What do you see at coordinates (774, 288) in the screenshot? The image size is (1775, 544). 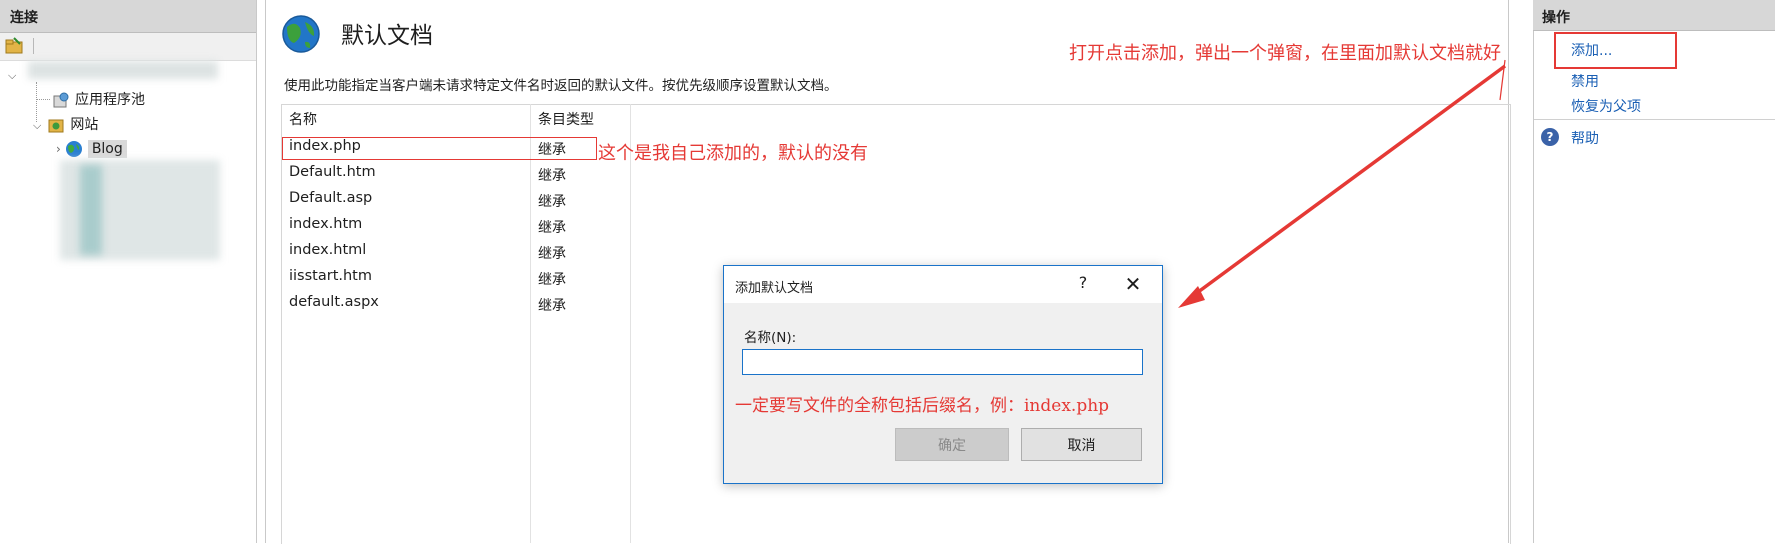 I see `dialog-title: 添加默认文档` at bounding box center [774, 288].